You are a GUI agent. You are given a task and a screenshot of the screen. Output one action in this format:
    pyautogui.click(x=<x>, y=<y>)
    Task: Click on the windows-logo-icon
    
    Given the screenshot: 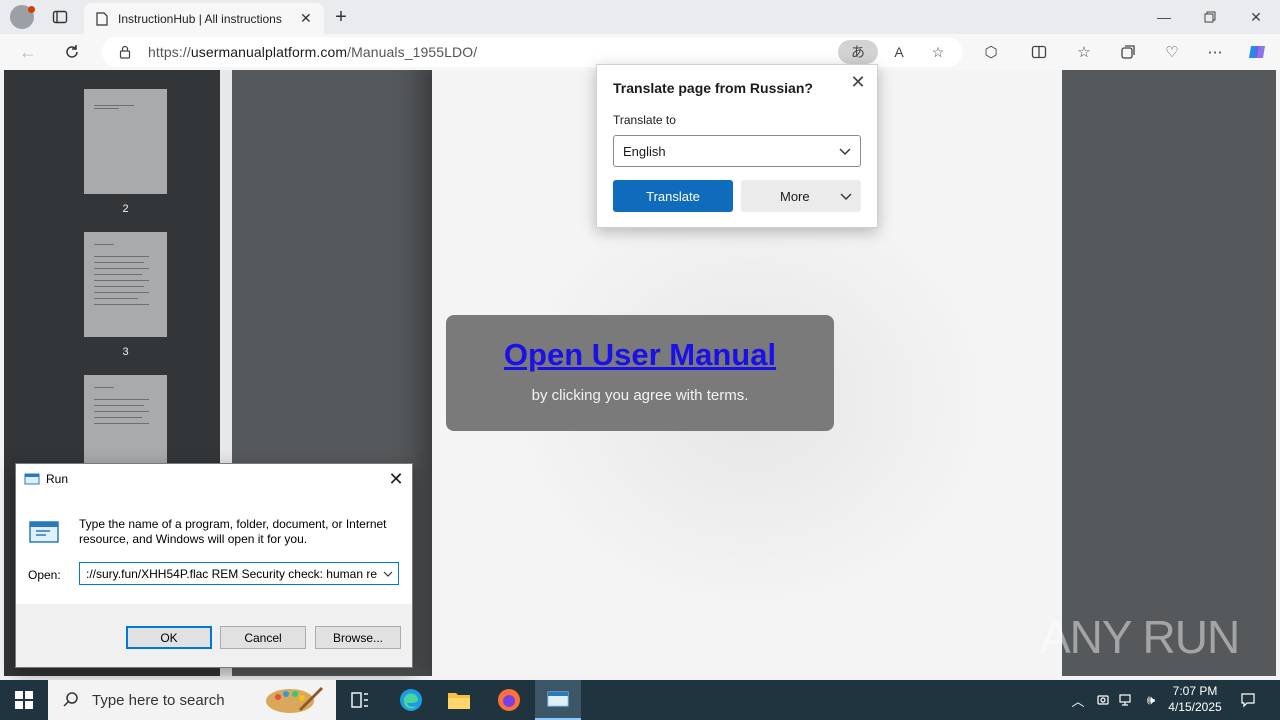 What is the action you would take?
    pyautogui.click(x=24, y=700)
    